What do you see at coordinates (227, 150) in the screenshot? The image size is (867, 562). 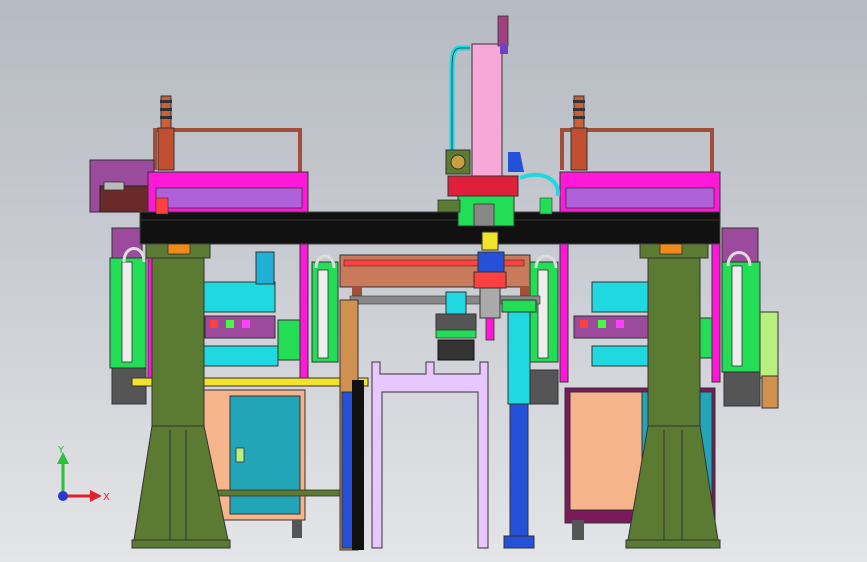 I see `left-top-frame` at bounding box center [227, 150].